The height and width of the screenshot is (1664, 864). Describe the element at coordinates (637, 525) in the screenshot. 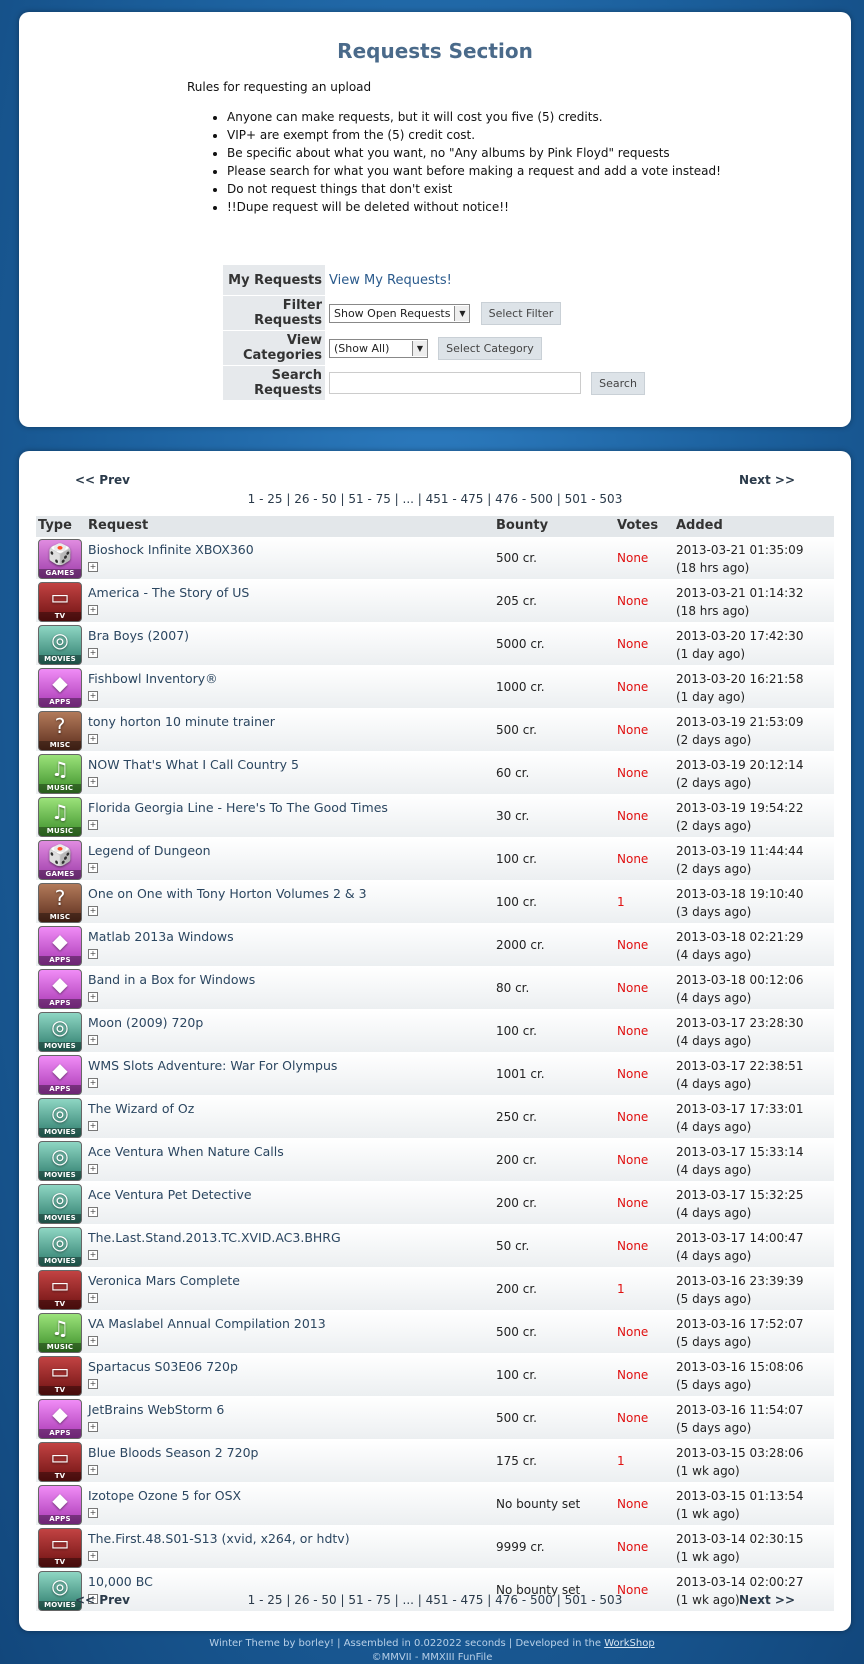

I see `column-votes: Votes` at that location.